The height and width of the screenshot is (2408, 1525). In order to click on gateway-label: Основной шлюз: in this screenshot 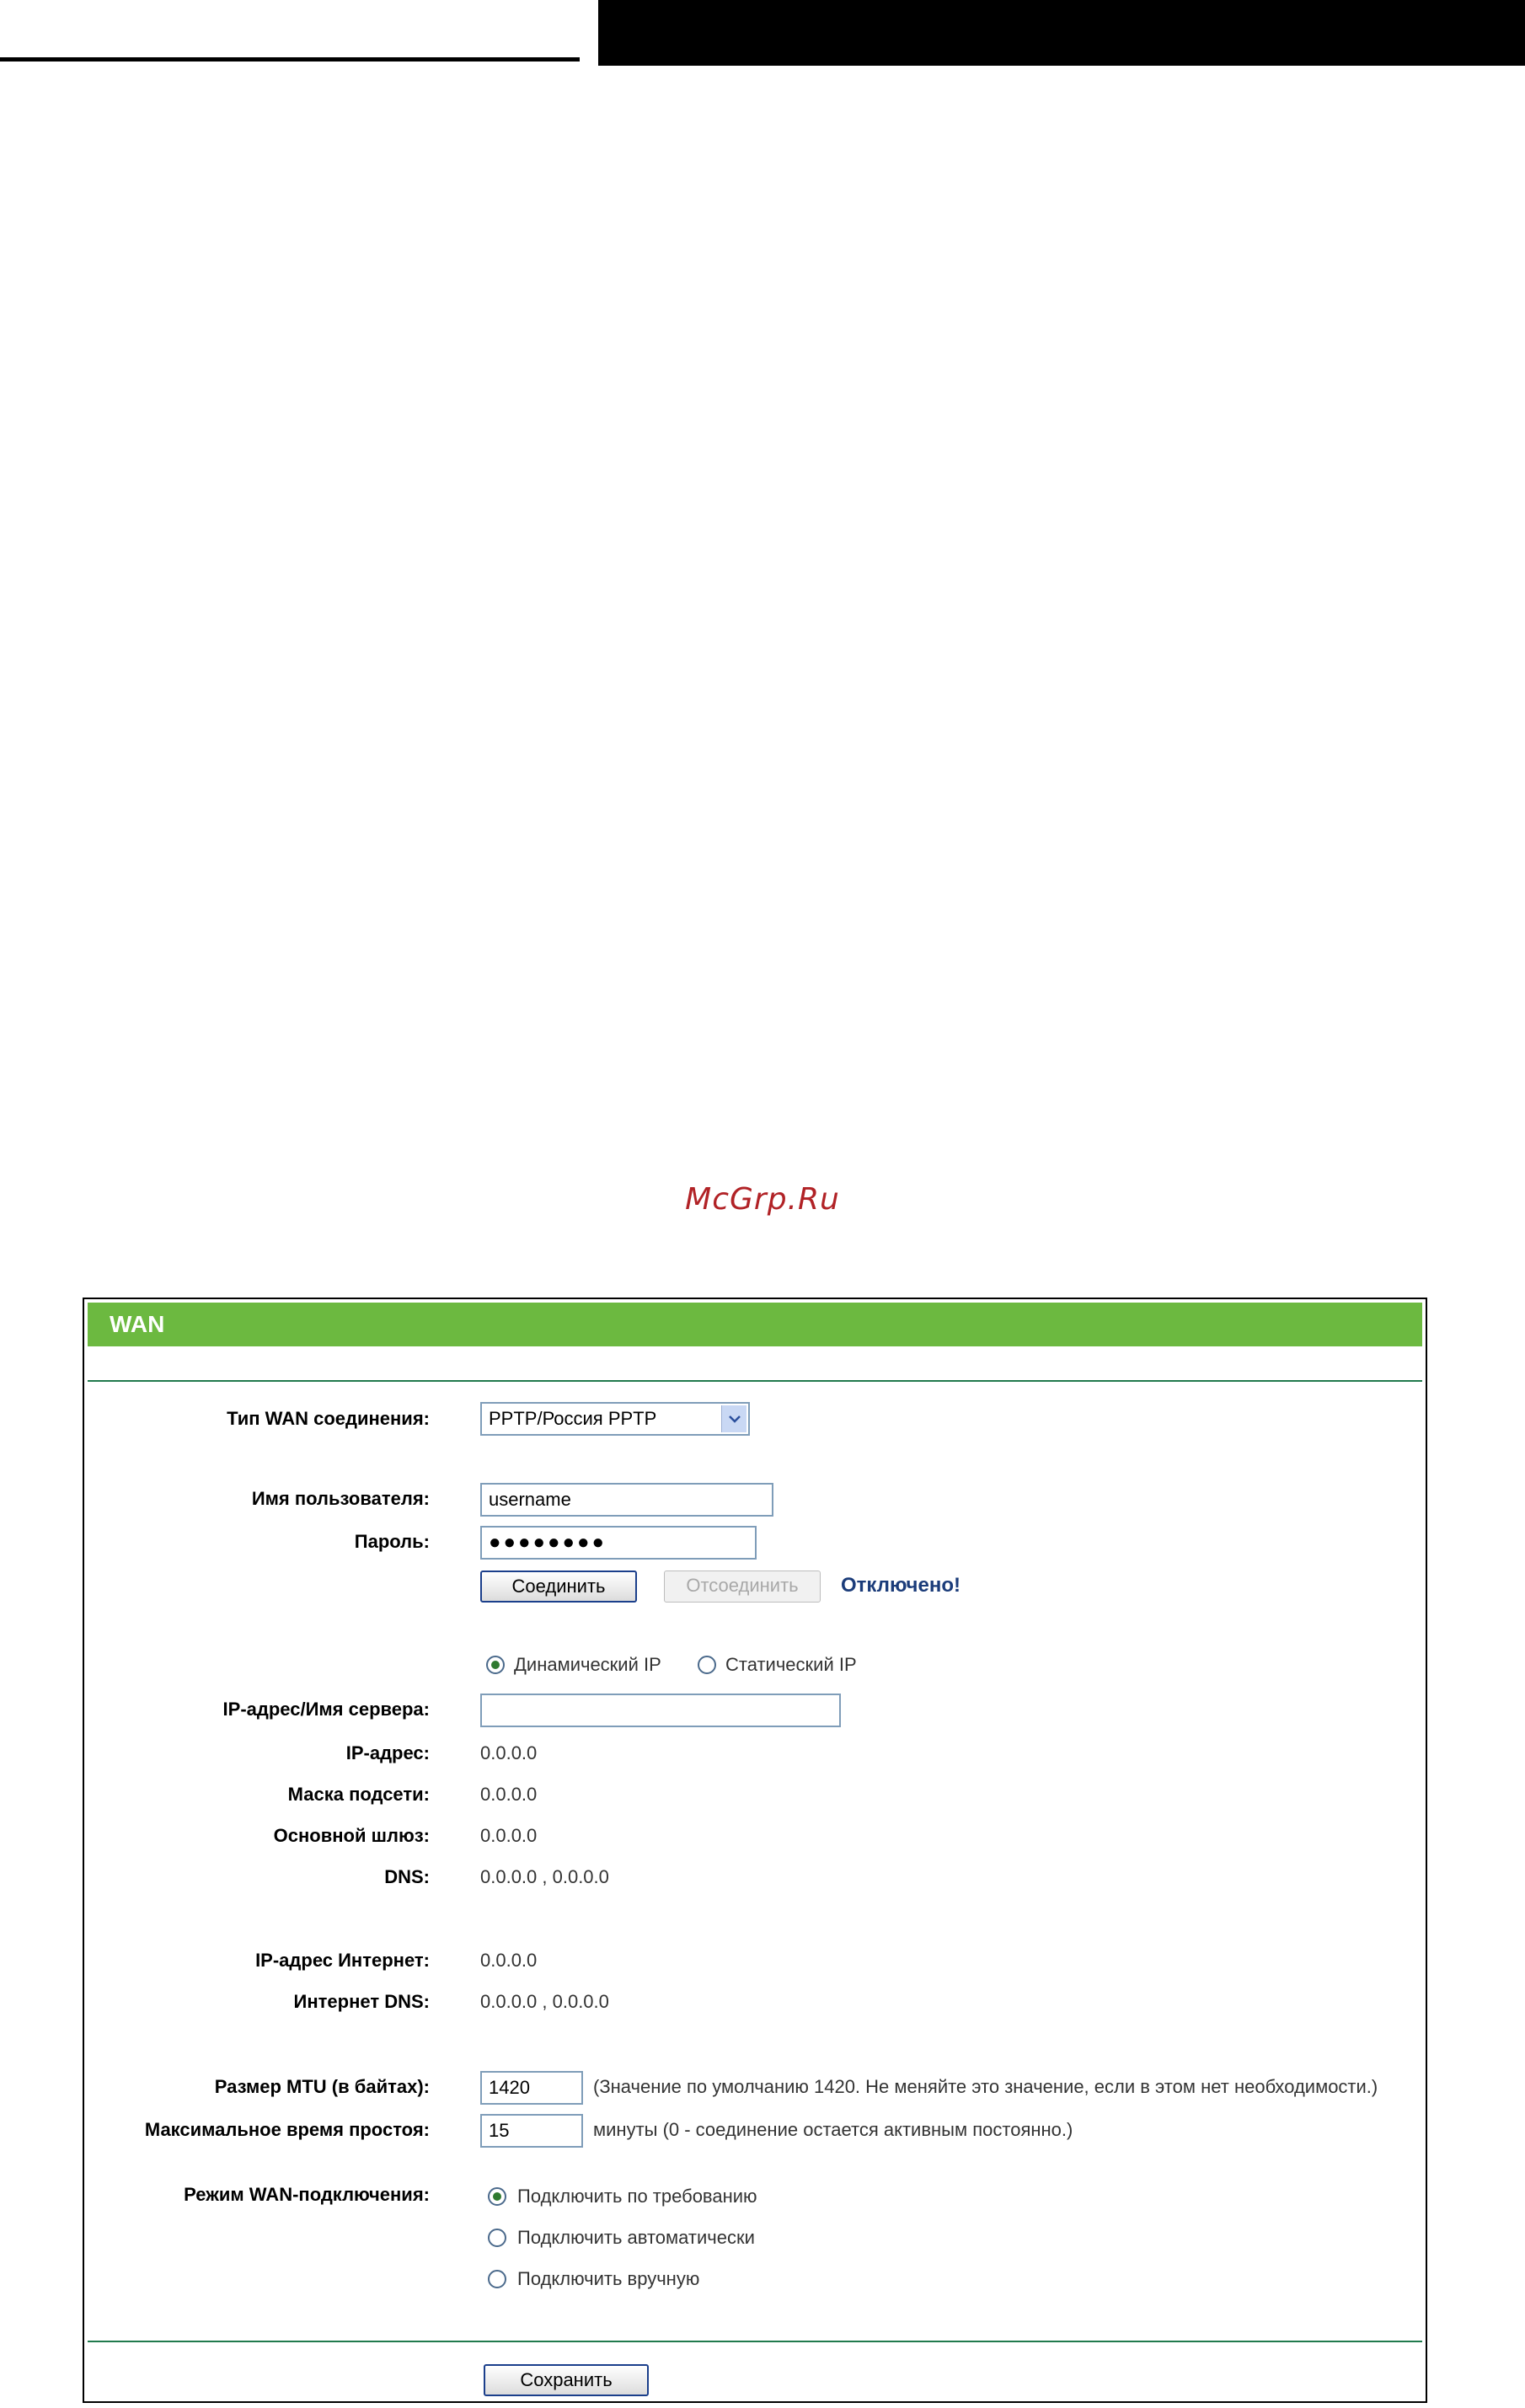, I will do `click(351, 1835)`.